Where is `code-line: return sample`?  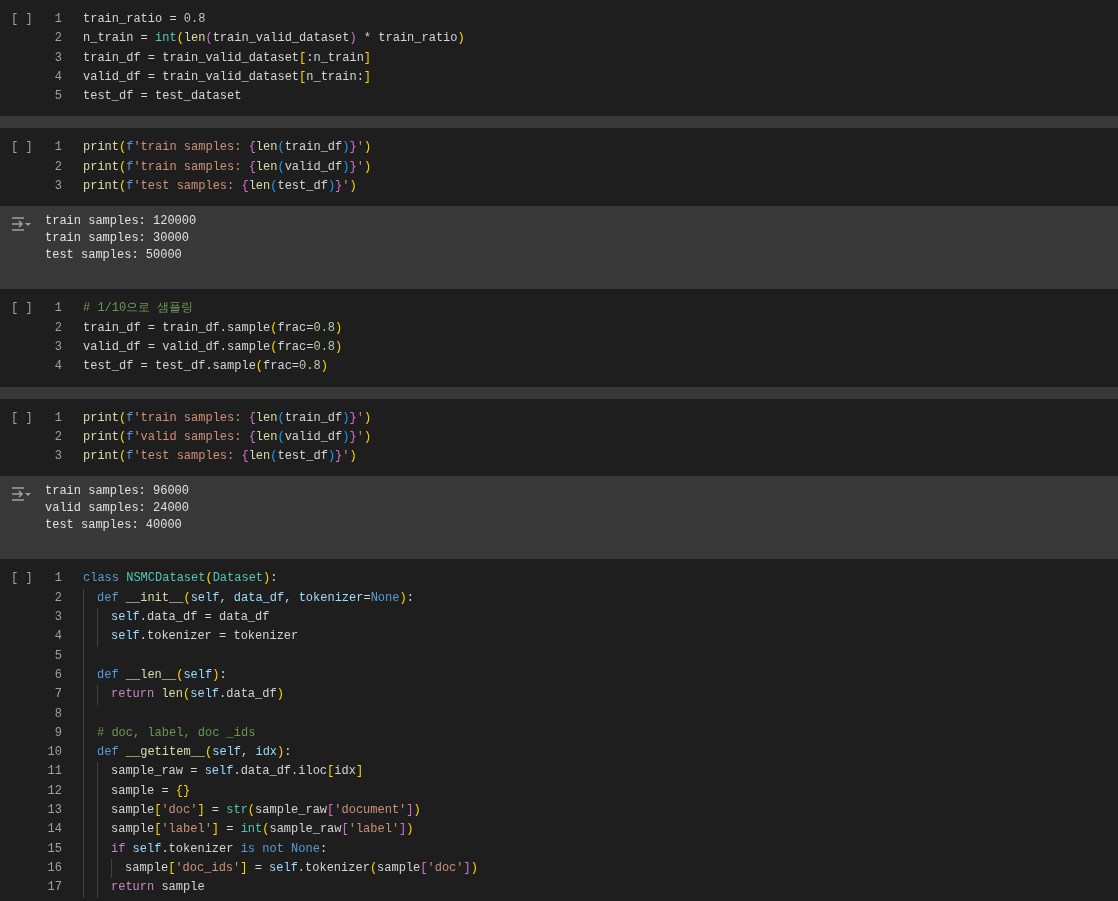
code-line: return sample is located at coordinates (158, 888).